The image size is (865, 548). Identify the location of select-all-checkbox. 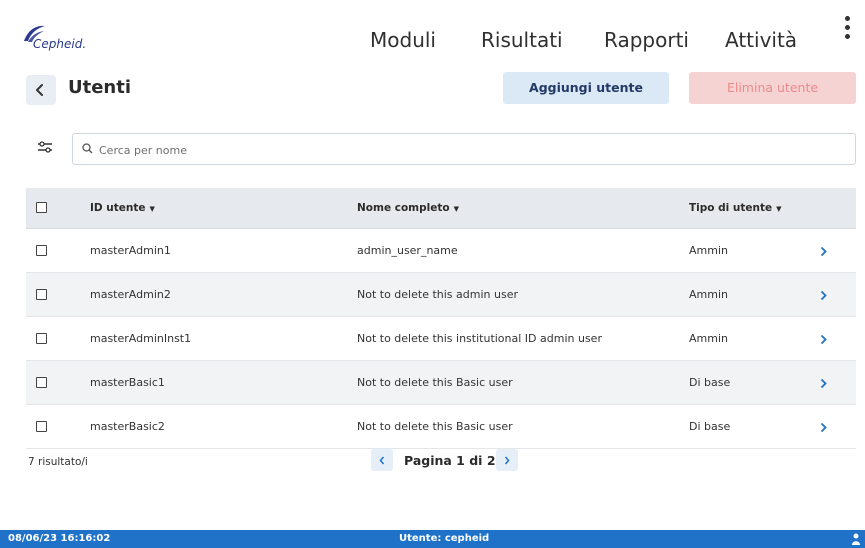
(41, 207).